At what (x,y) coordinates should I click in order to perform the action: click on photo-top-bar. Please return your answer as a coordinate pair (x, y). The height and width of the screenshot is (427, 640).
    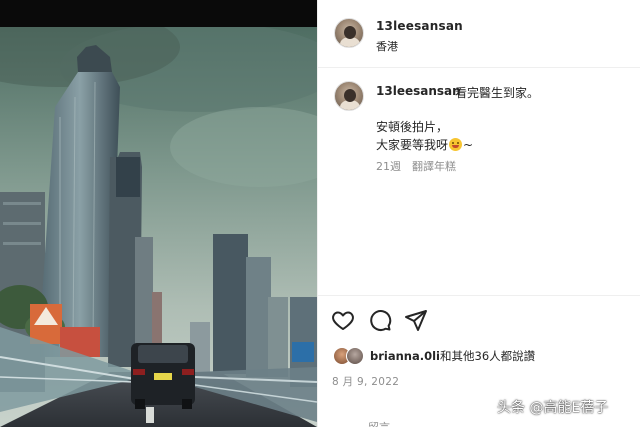
    Looking at the image, I should click on (158, 13).